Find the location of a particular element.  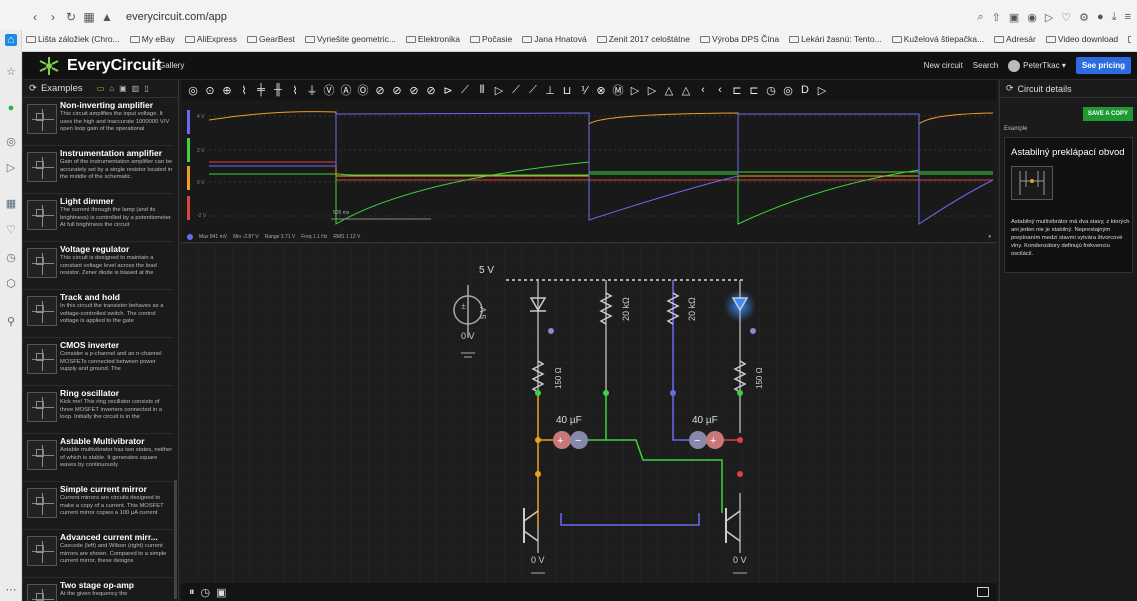

search-link: Search is located at coordinates (985, 65).